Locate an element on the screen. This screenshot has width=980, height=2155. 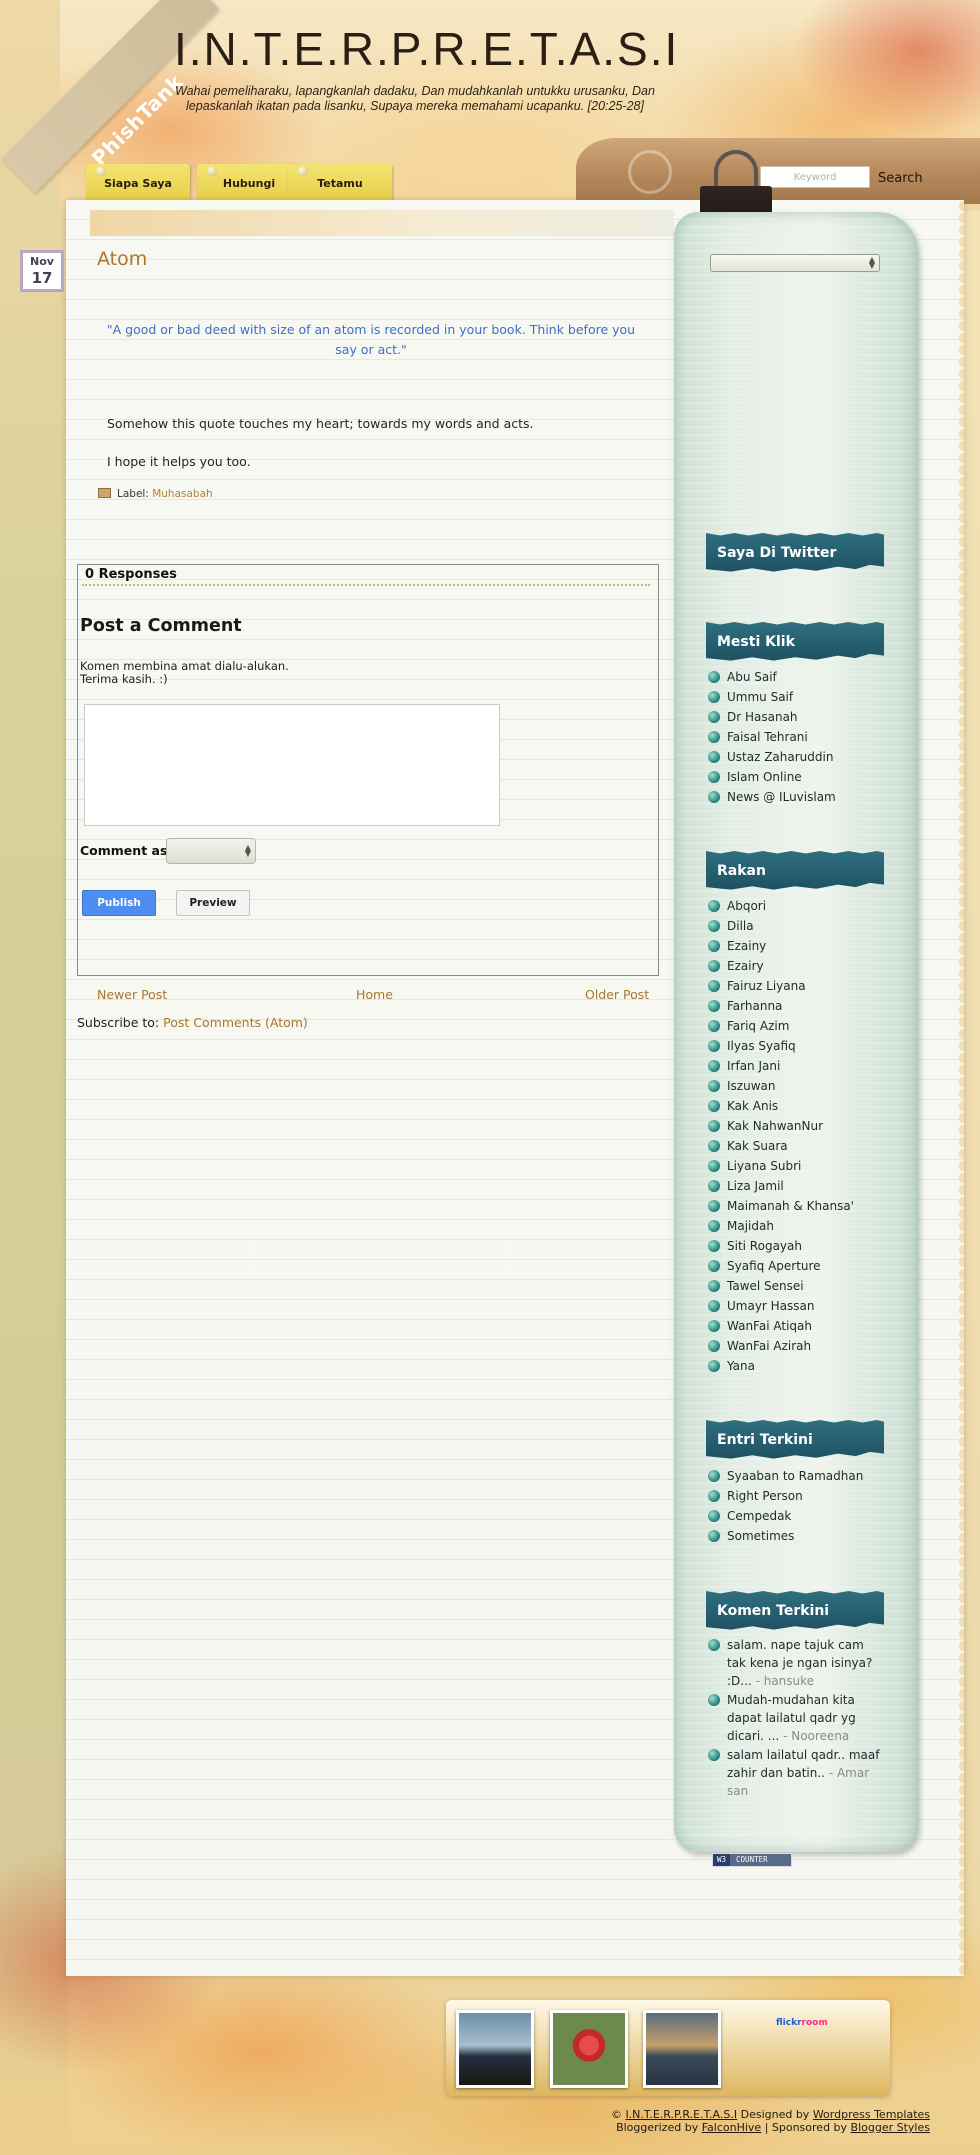
link-label: Islam Online is located at coordinates (764, 777).